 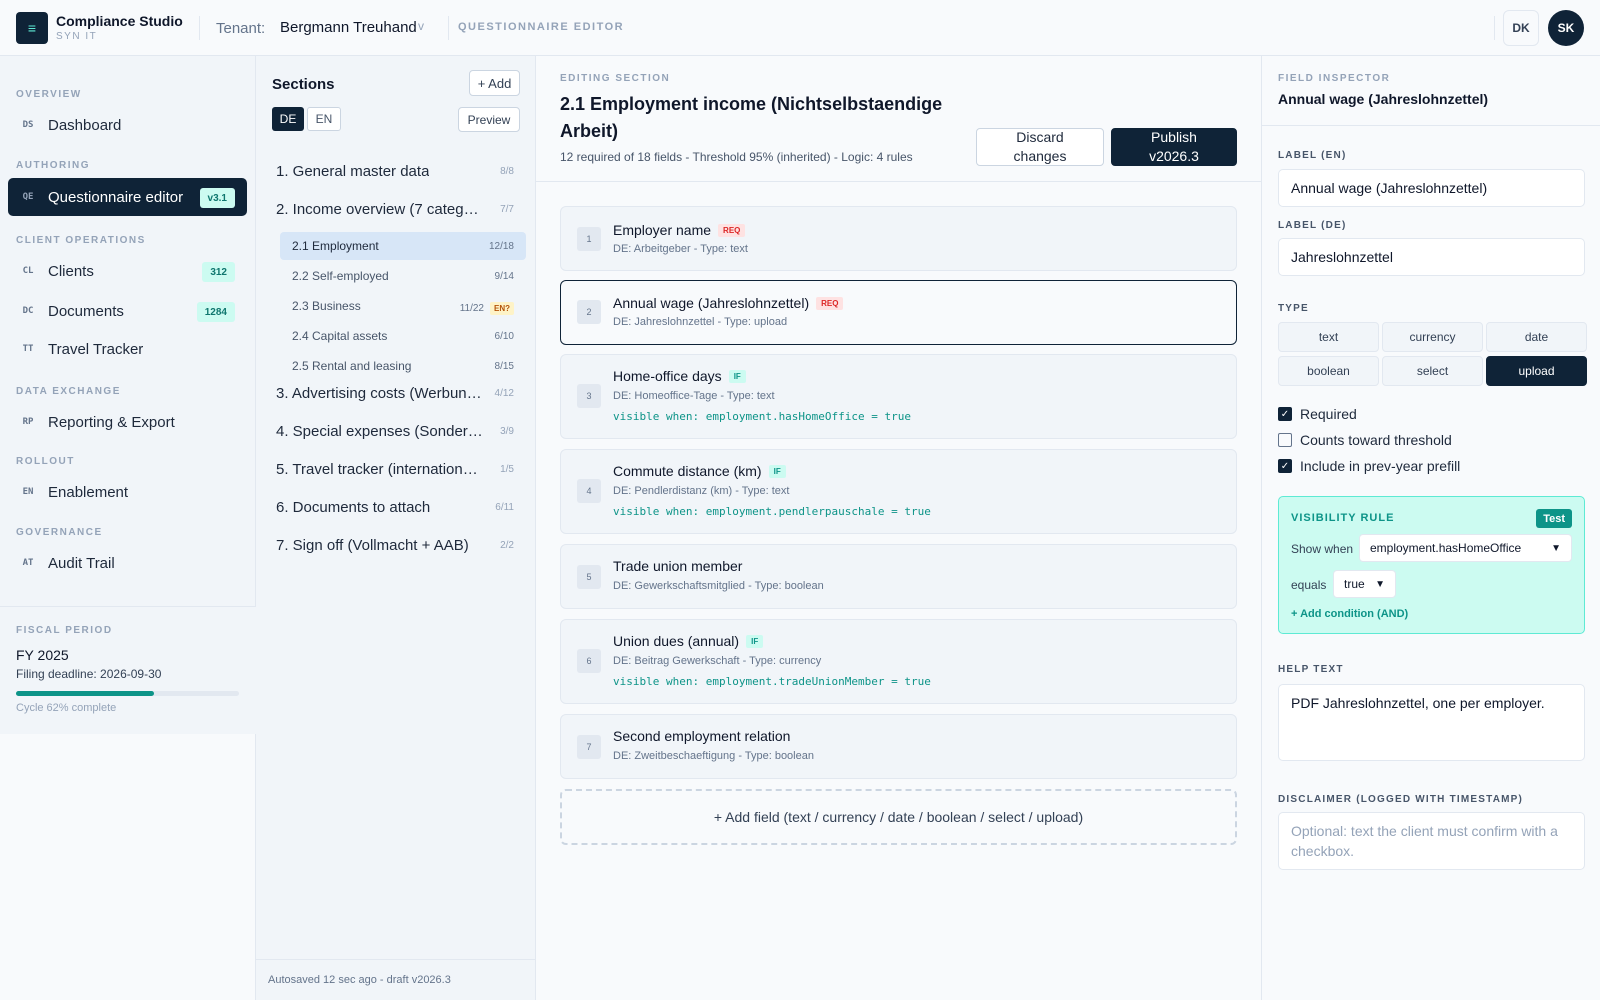 I want to click on add-section-button: + Add, so click(x=494, y=83).